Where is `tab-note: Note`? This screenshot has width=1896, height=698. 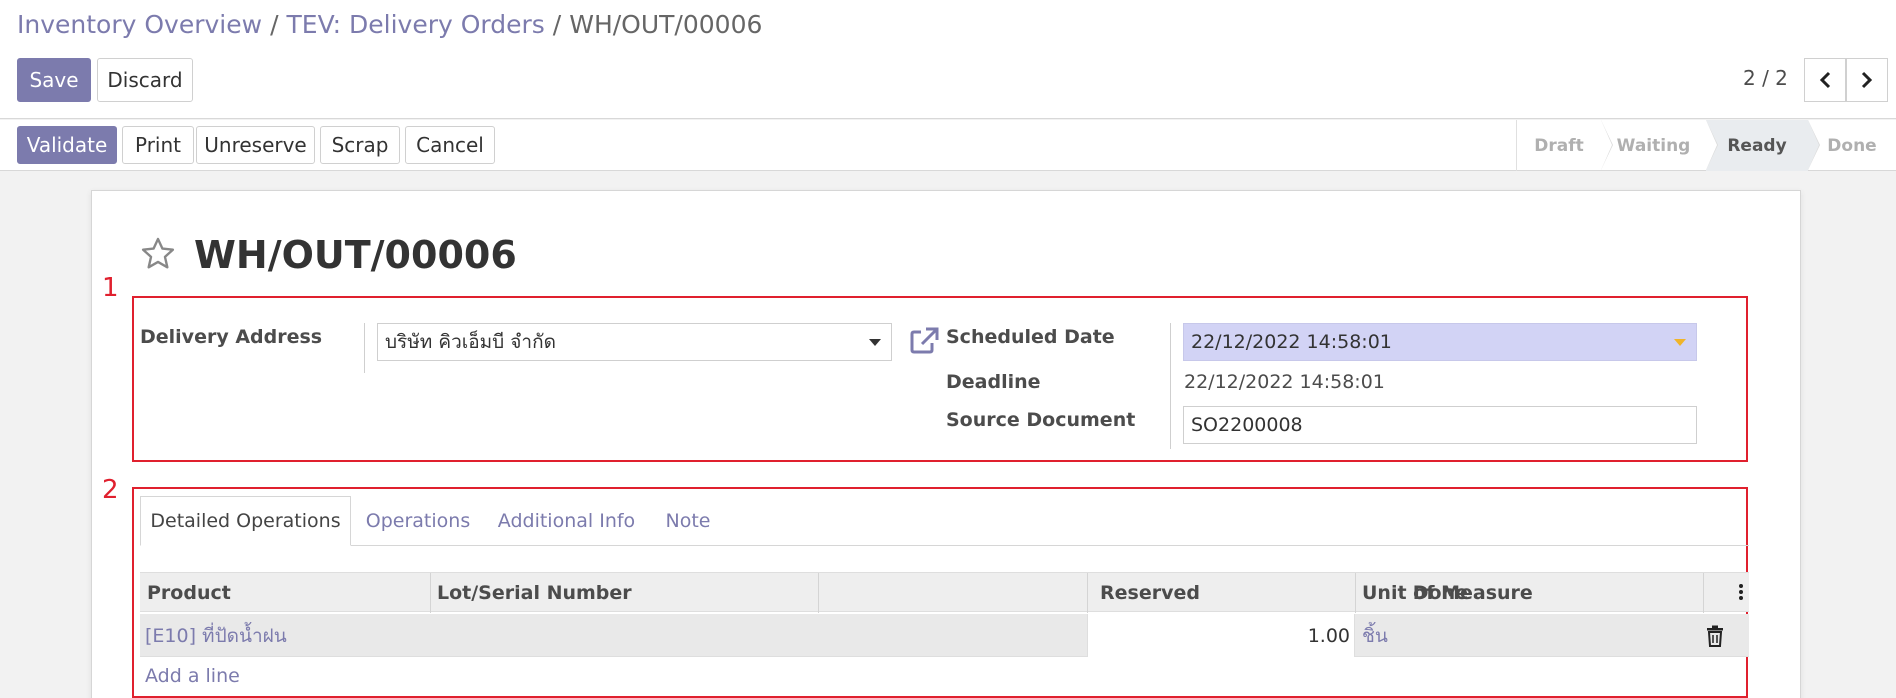 tab-note: Note is located at coordinates (688, 521).